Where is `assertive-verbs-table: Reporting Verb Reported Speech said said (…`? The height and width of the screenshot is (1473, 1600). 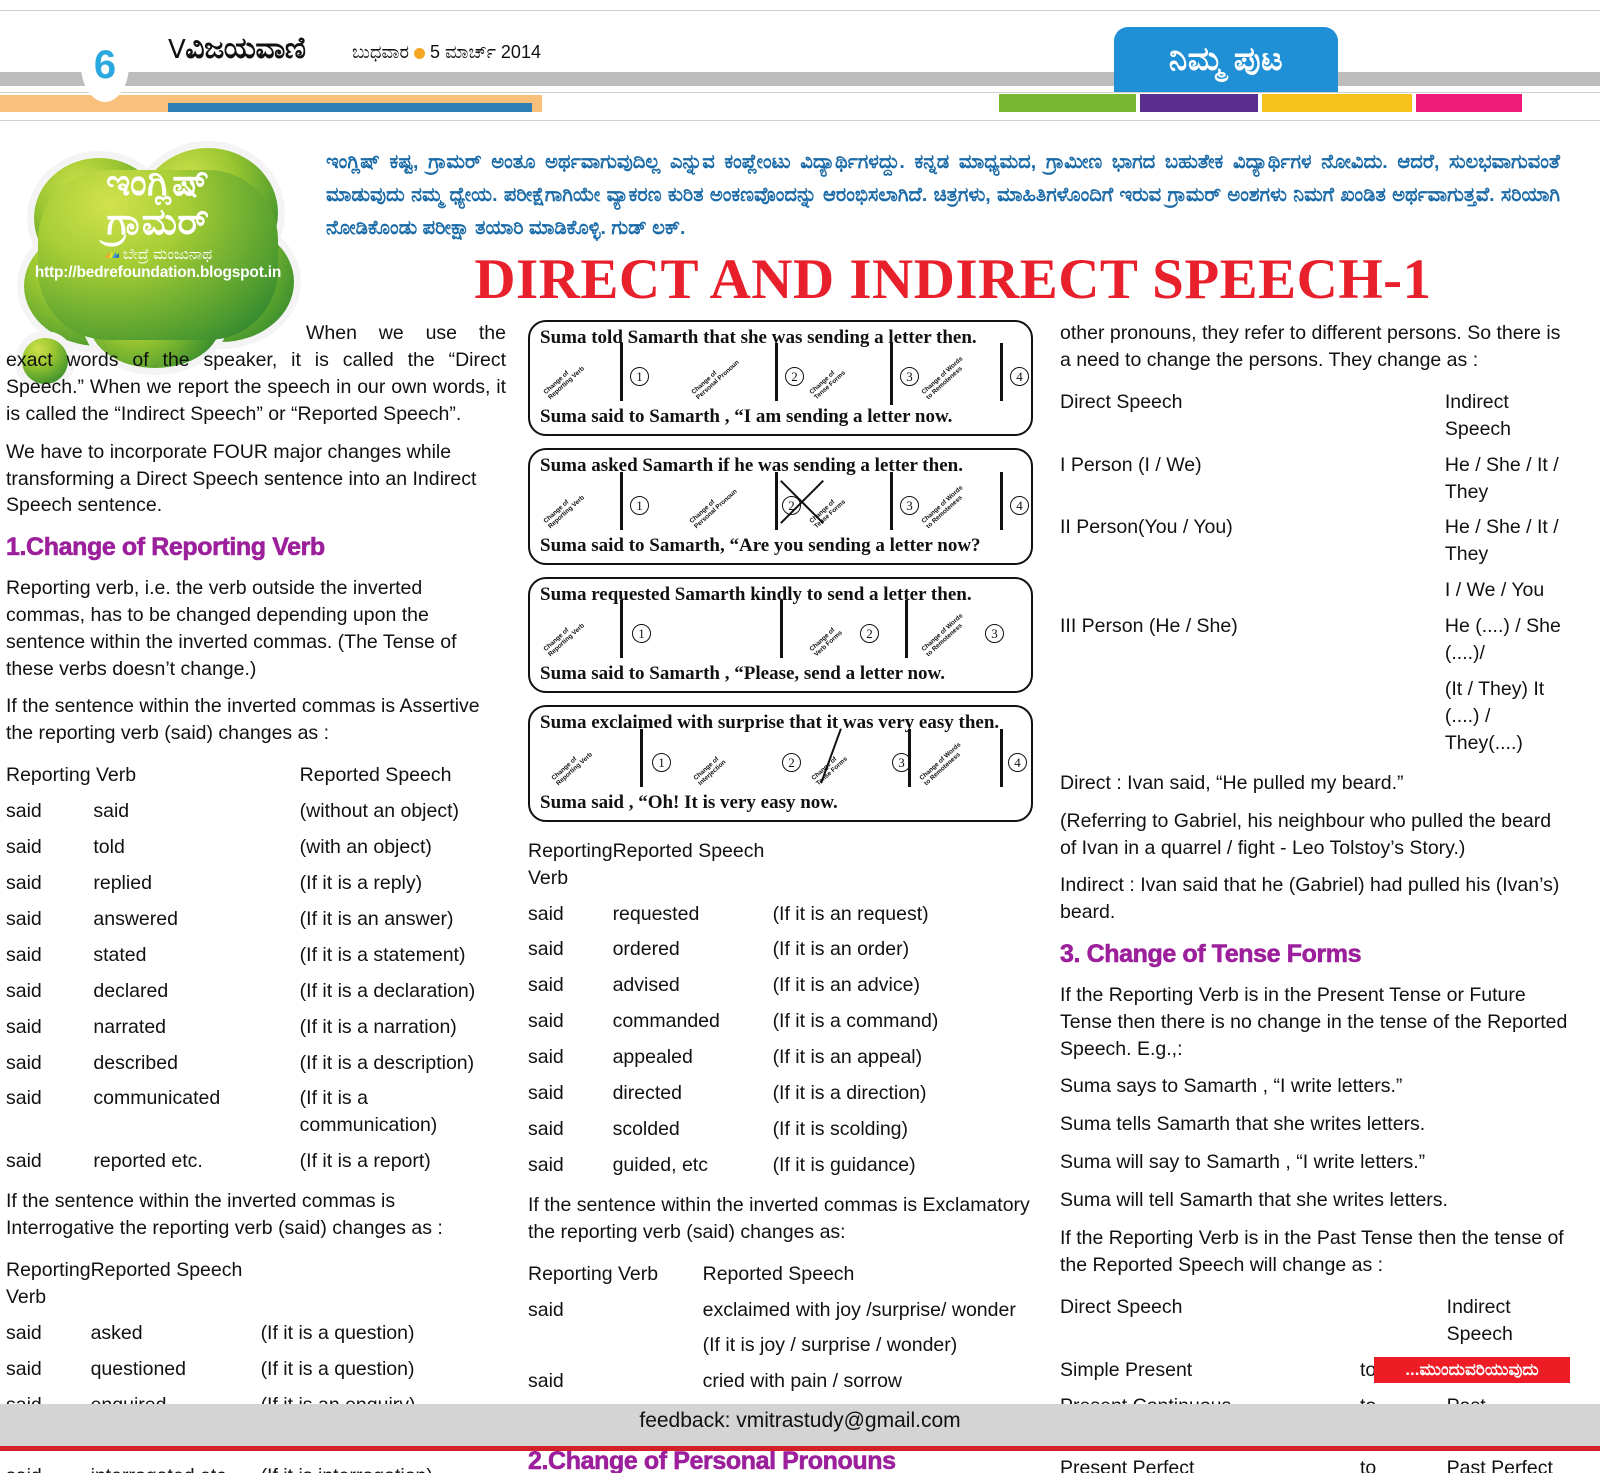
assertive-verbs-table: Reporting Verb Reported Speech said said (… is located at coordinates (256, 969).